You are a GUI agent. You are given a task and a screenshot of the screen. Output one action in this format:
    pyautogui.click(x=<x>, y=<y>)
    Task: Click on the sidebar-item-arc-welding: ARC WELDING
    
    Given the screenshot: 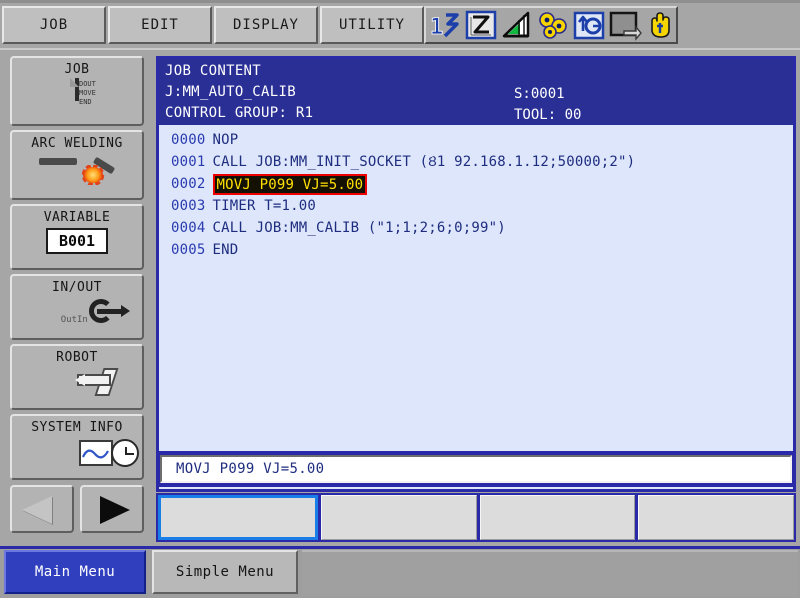 What is the action you would take?
    pyautogui.click(x=77, y=165)
    